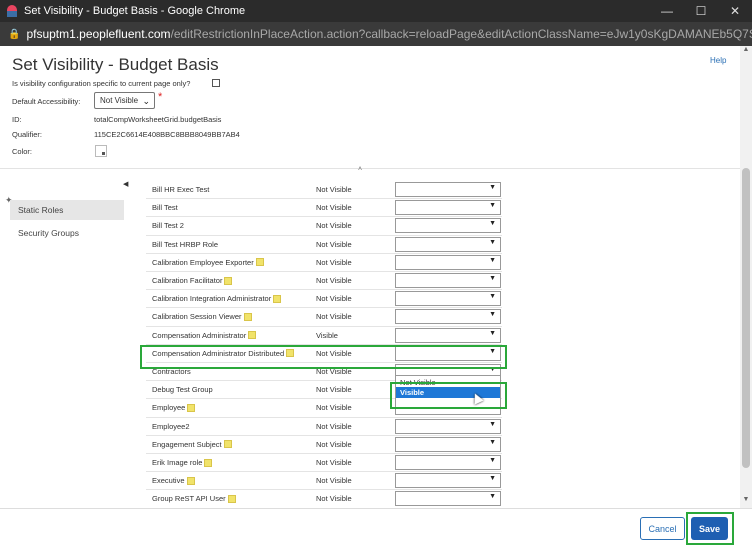 The height and width of the screenshot is (548, 752). I want to click on cancel-button: Cancel, so click(662, 528).